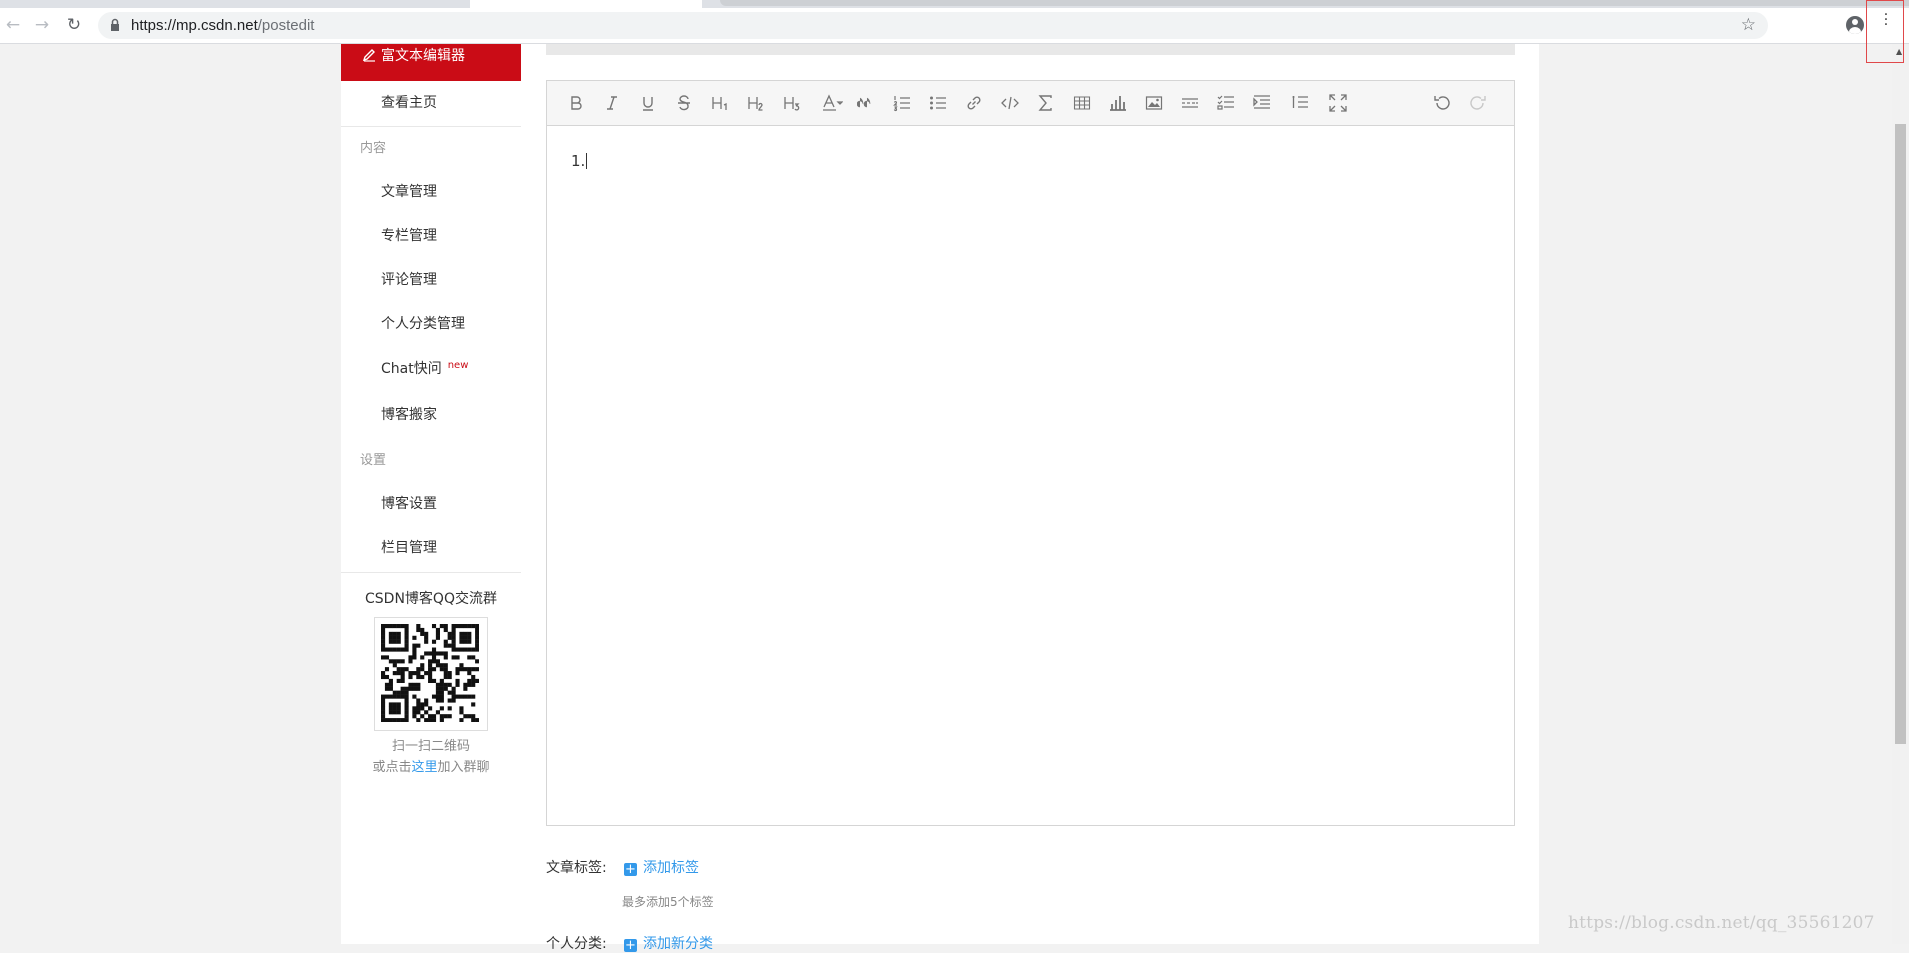 The image size is (1909, 953). I want to click on font-color-icon, so click(830, 103).